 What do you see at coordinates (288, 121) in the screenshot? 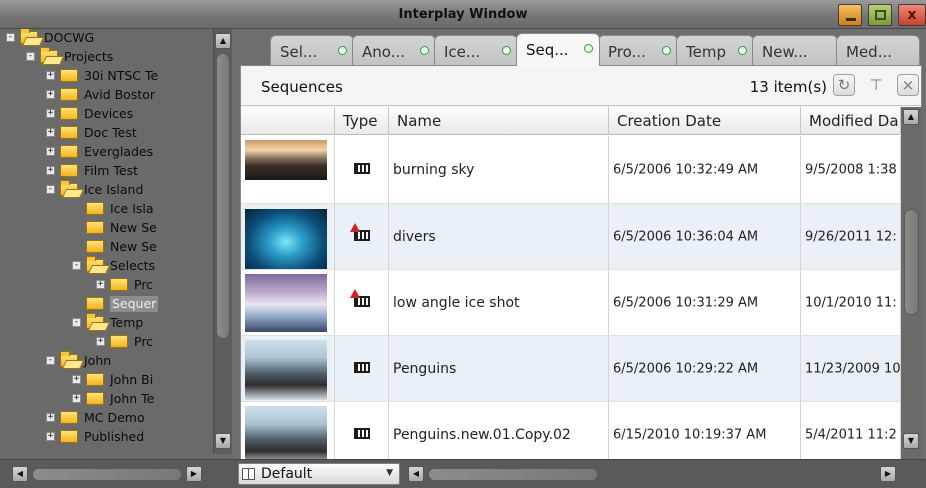
I see `column-header` at bounding box center [288, 121].